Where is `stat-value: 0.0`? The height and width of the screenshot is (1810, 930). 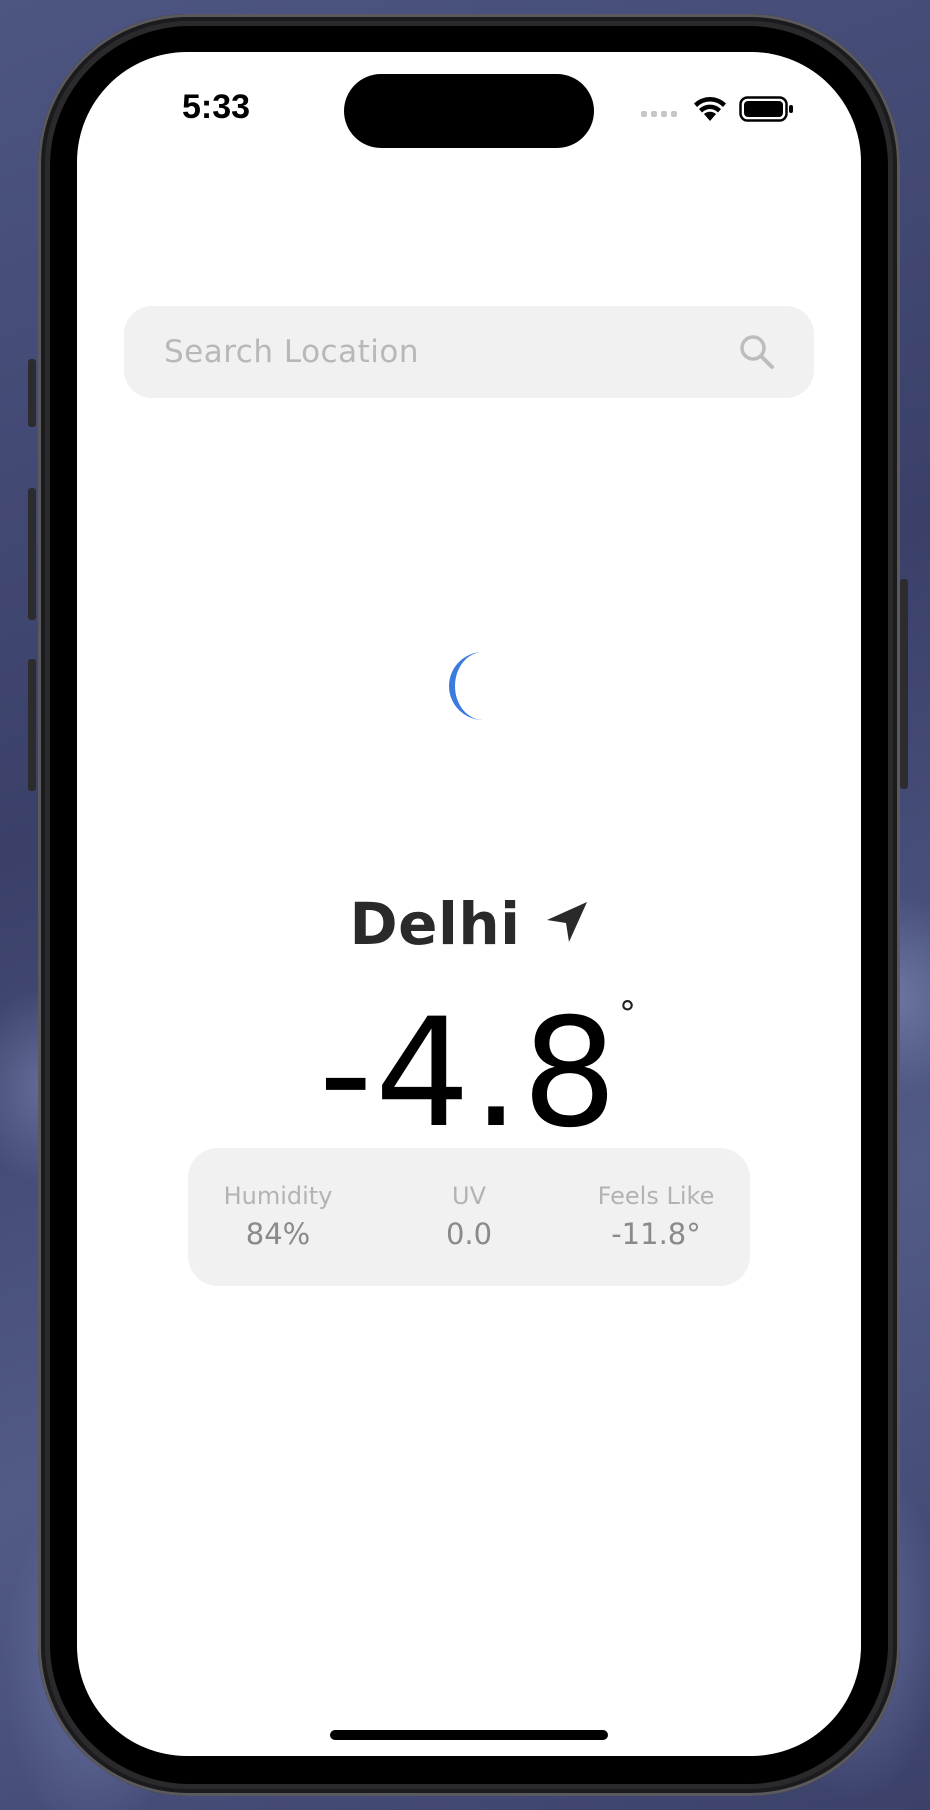
stat-value: 0.0 is located at coordinates (469, 1234).